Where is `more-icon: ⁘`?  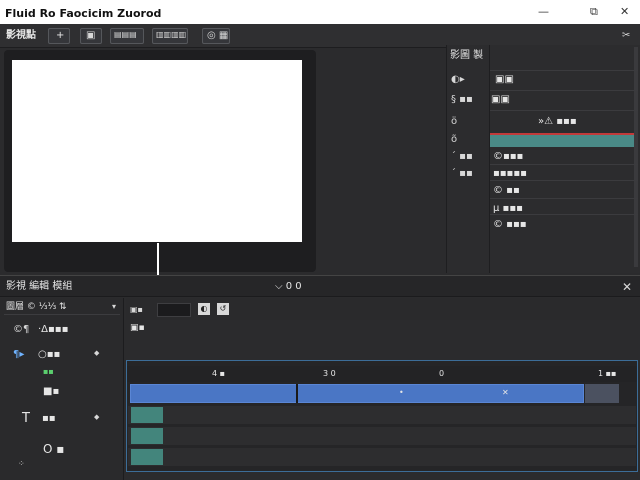
more-icon: ⁘ is located at coordinates (21, 464).